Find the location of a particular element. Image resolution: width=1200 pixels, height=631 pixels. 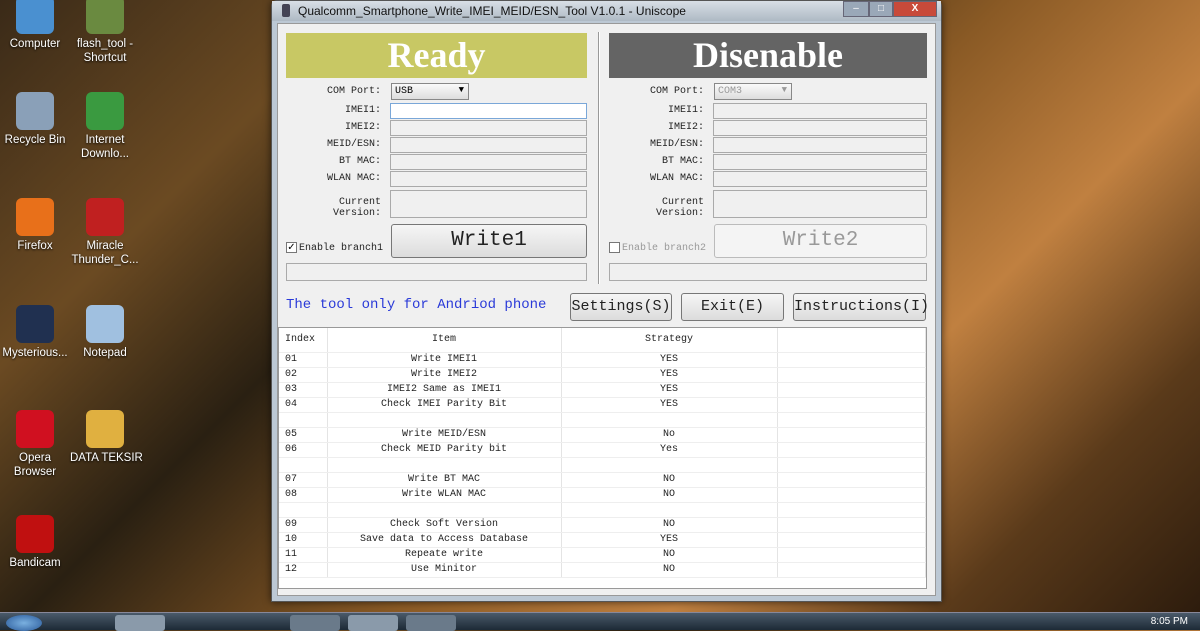

header-item: Item is located at coordinates (444, 340).